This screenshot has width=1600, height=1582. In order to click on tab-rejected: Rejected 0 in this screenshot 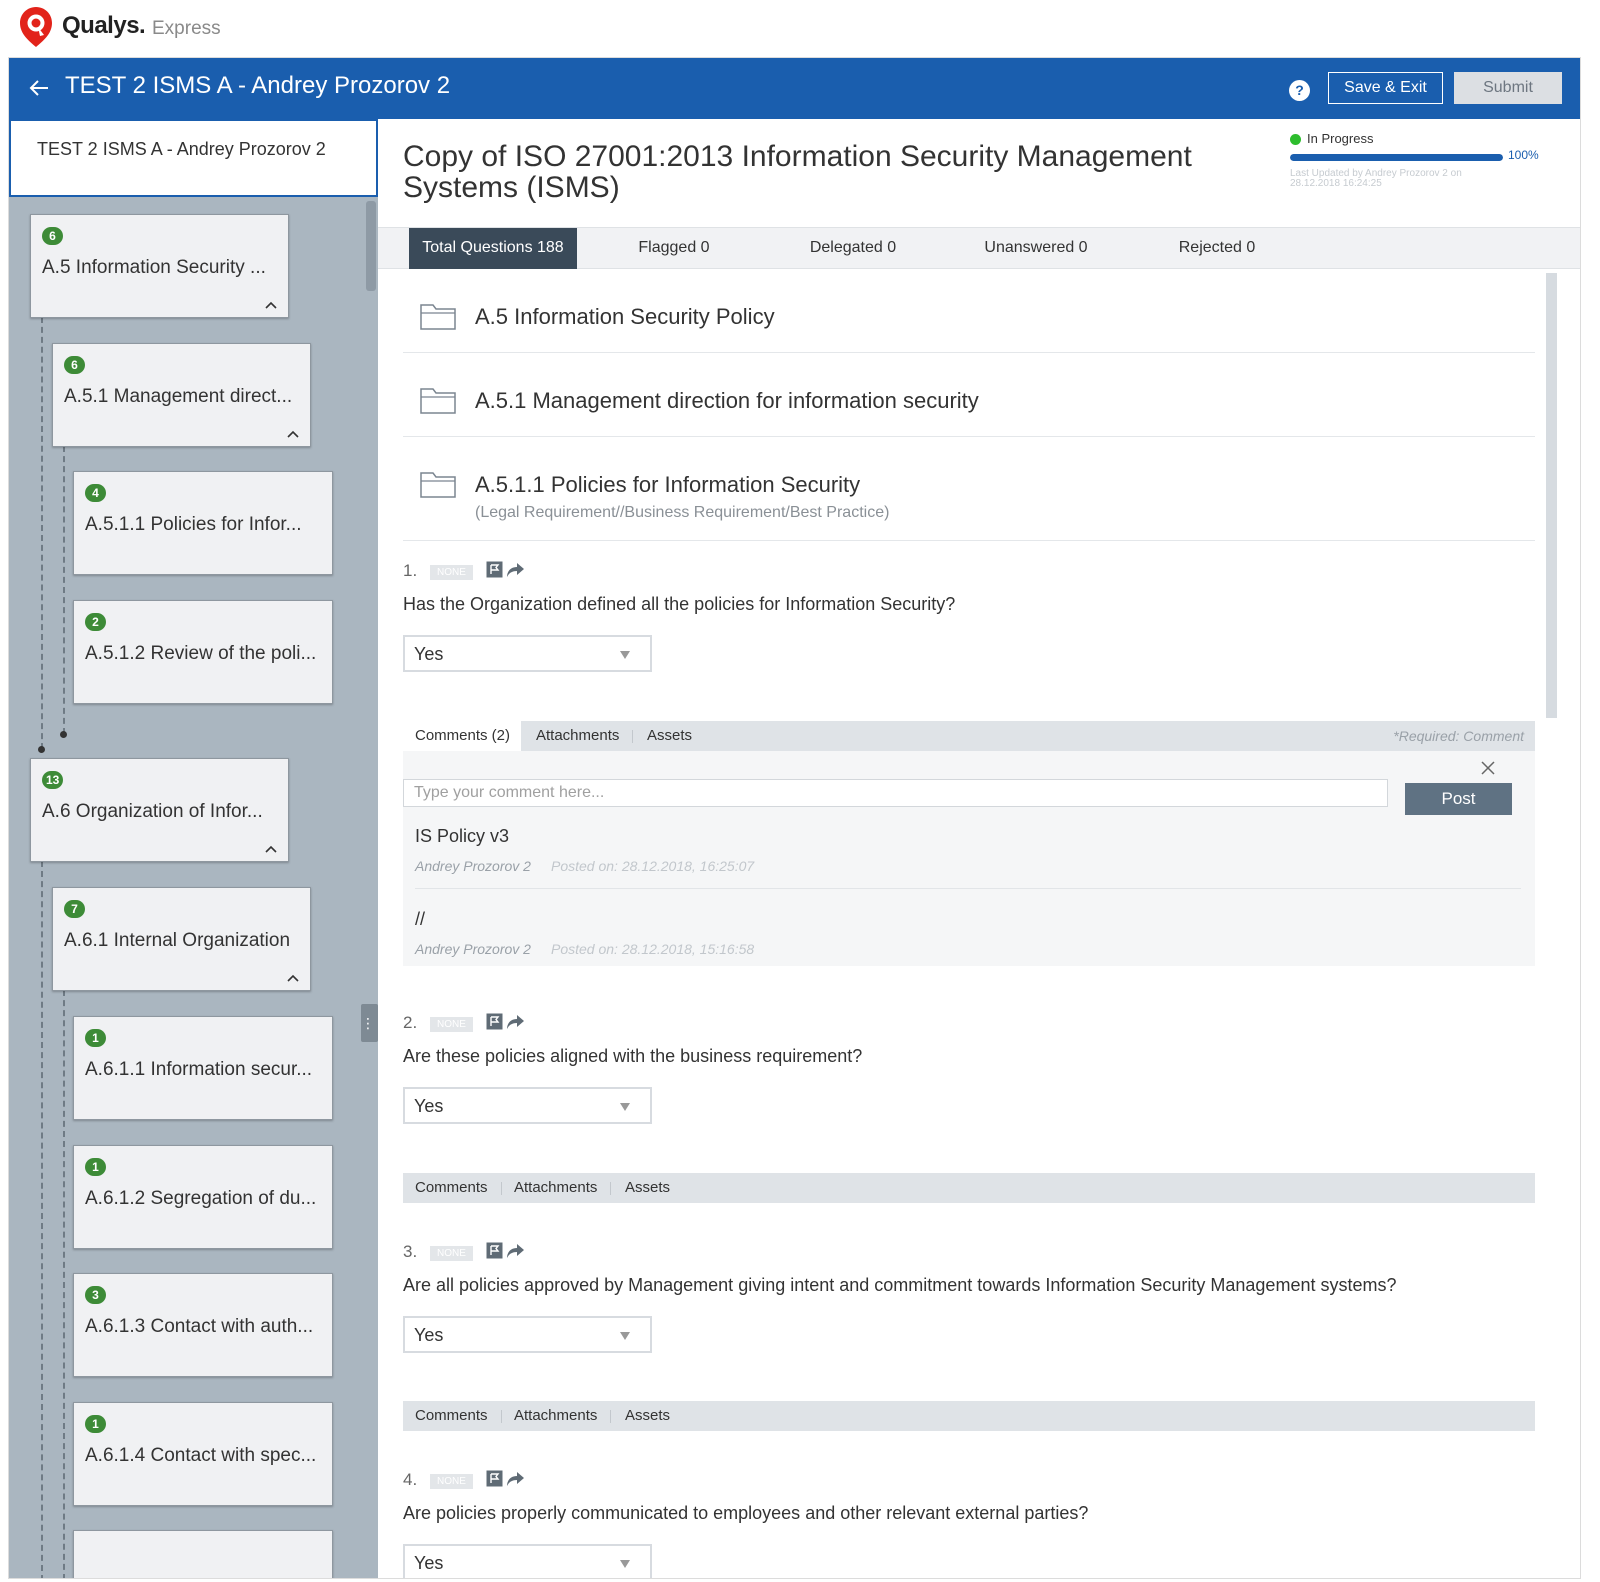, I will do `click(1217, 248)`.